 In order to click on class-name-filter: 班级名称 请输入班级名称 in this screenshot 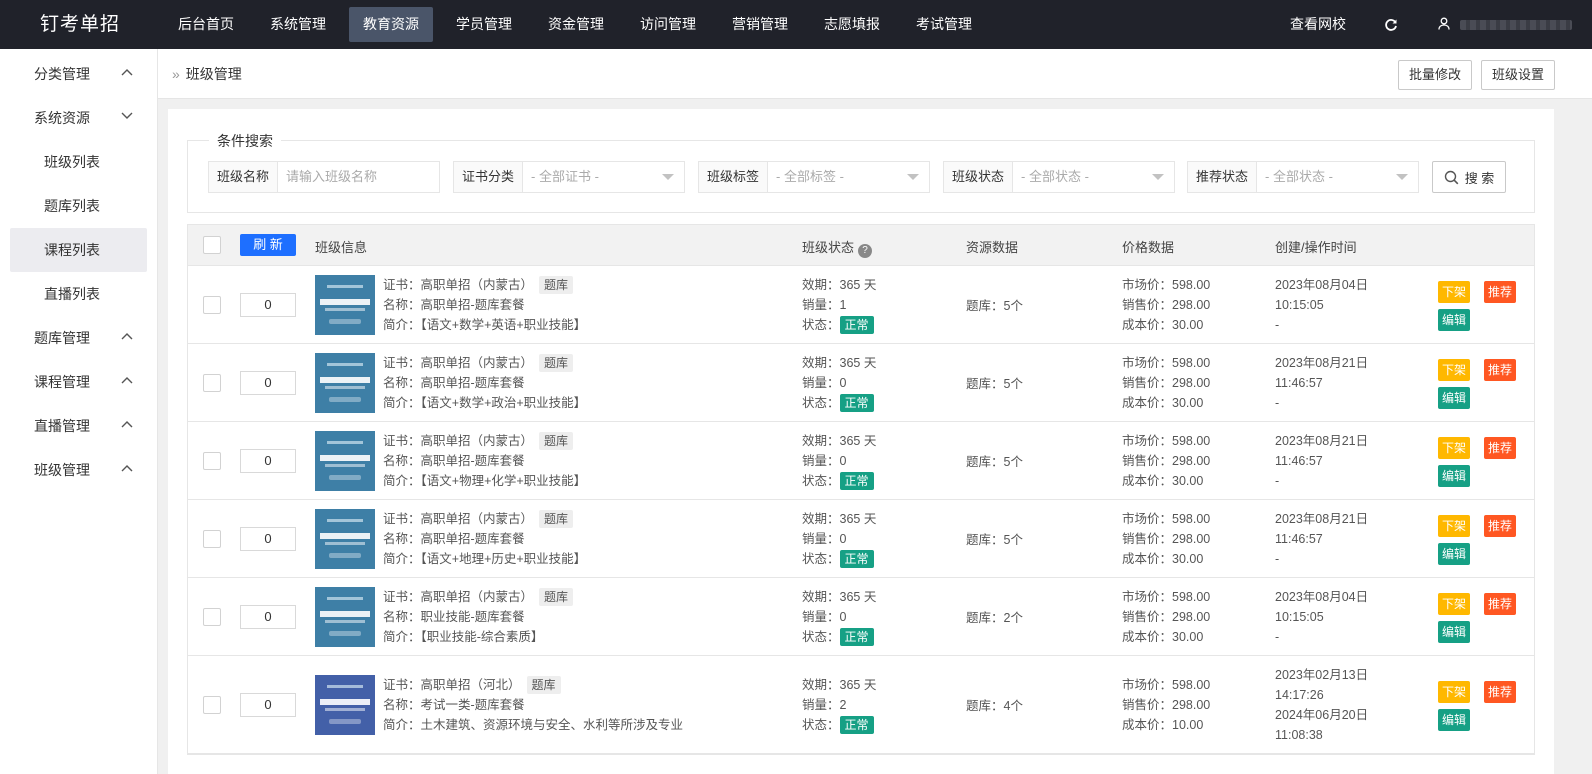, I will do `click(324, 177)`.